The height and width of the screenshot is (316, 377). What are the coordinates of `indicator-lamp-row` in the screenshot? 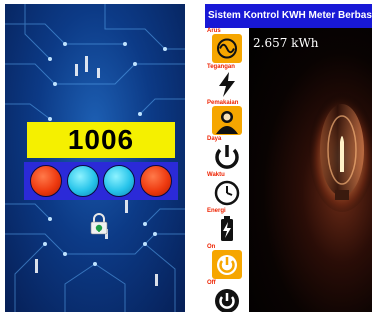 It's located at (101, 181).